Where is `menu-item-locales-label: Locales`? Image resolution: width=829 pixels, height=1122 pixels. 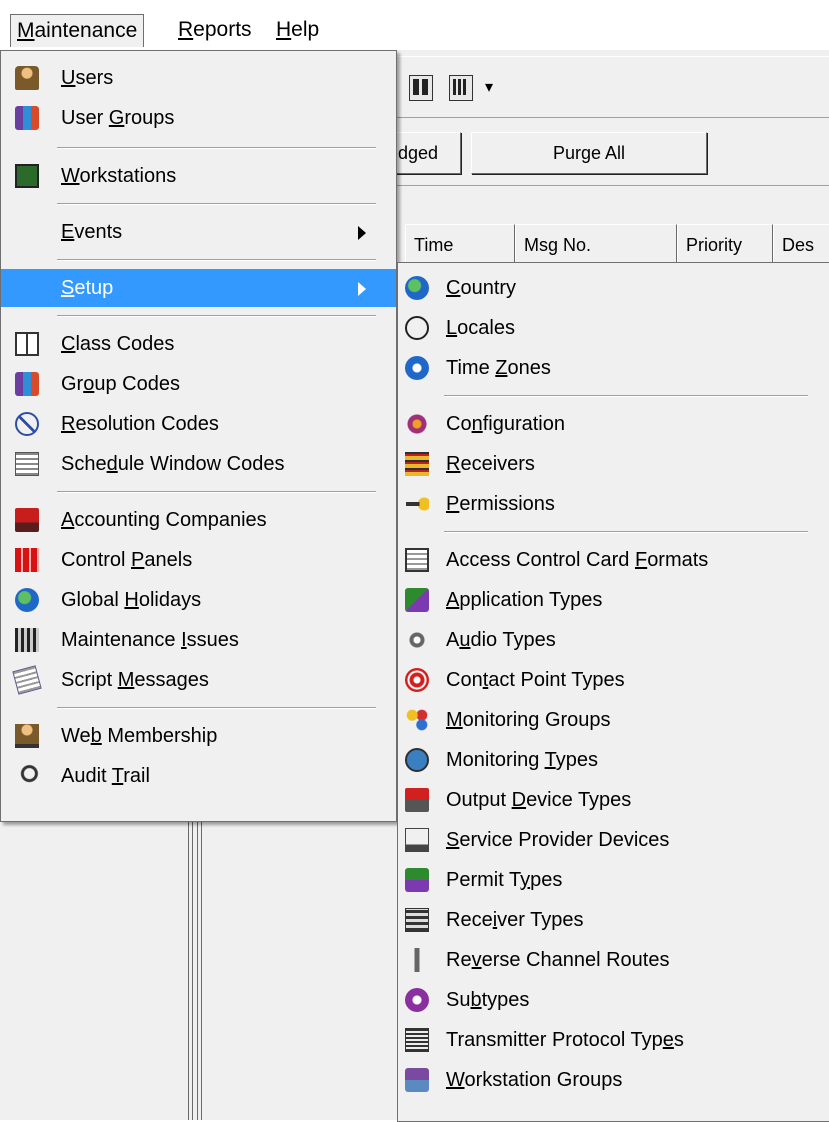
menu-item-locales-label: Locales is located at coordinates (480, 328).